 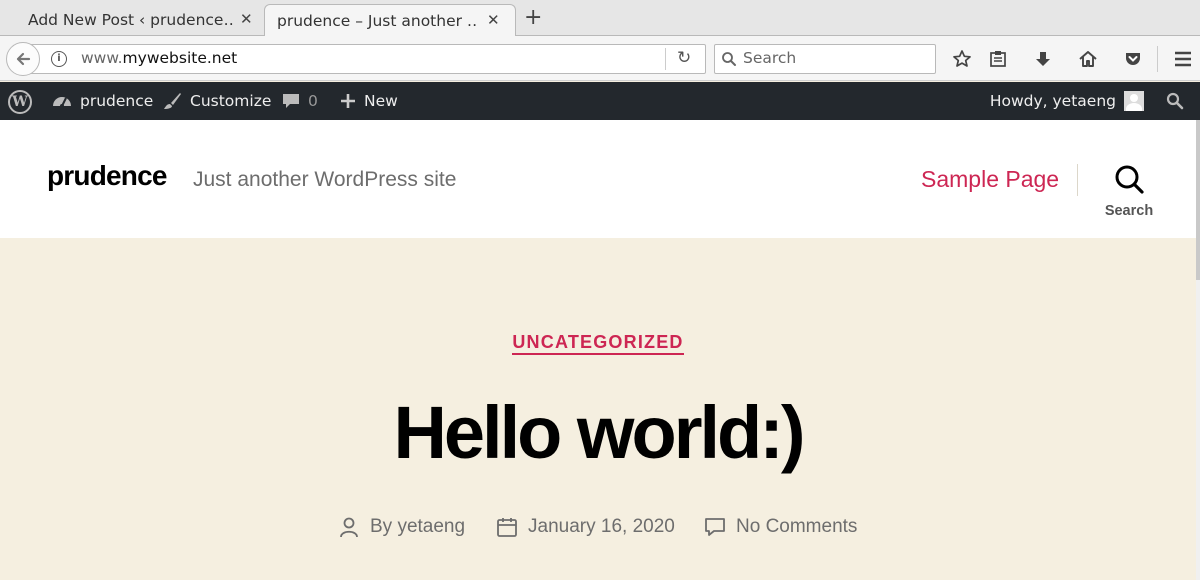 What do you see at coordinates (59, 59) in the screenshot?
I see `info-icon: i` at bounding box center [59, 59].